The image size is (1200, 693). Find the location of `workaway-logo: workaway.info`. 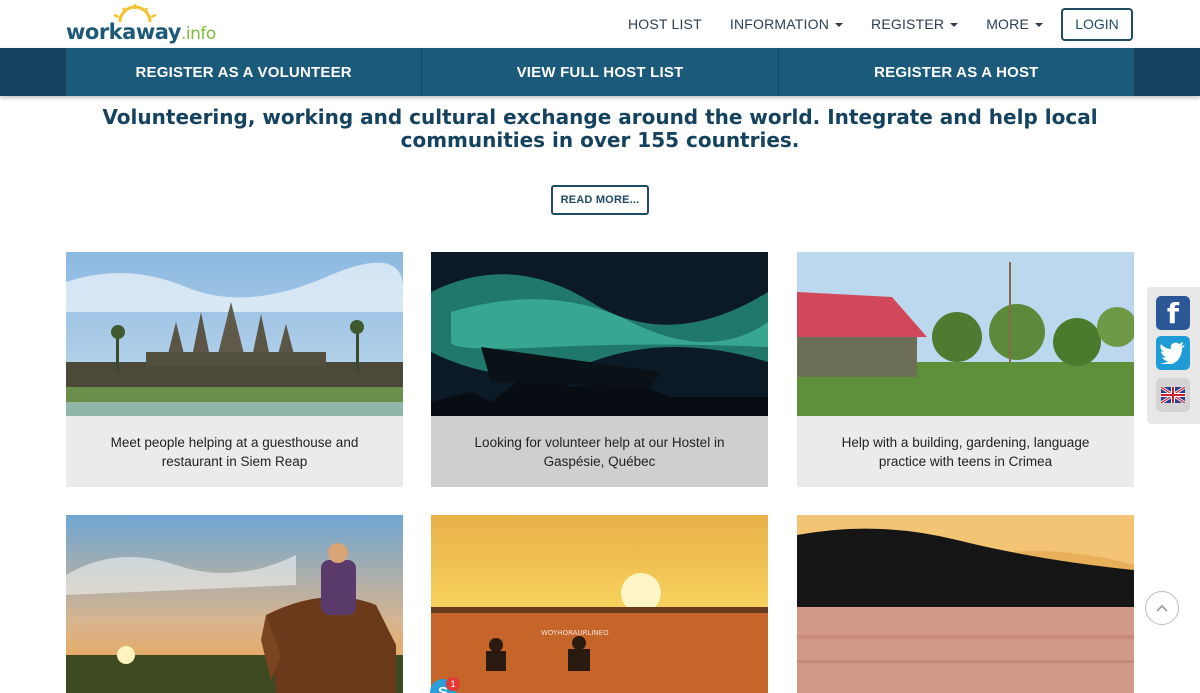

workaway-logo: workaway.info is located at coordinates (141, 24).